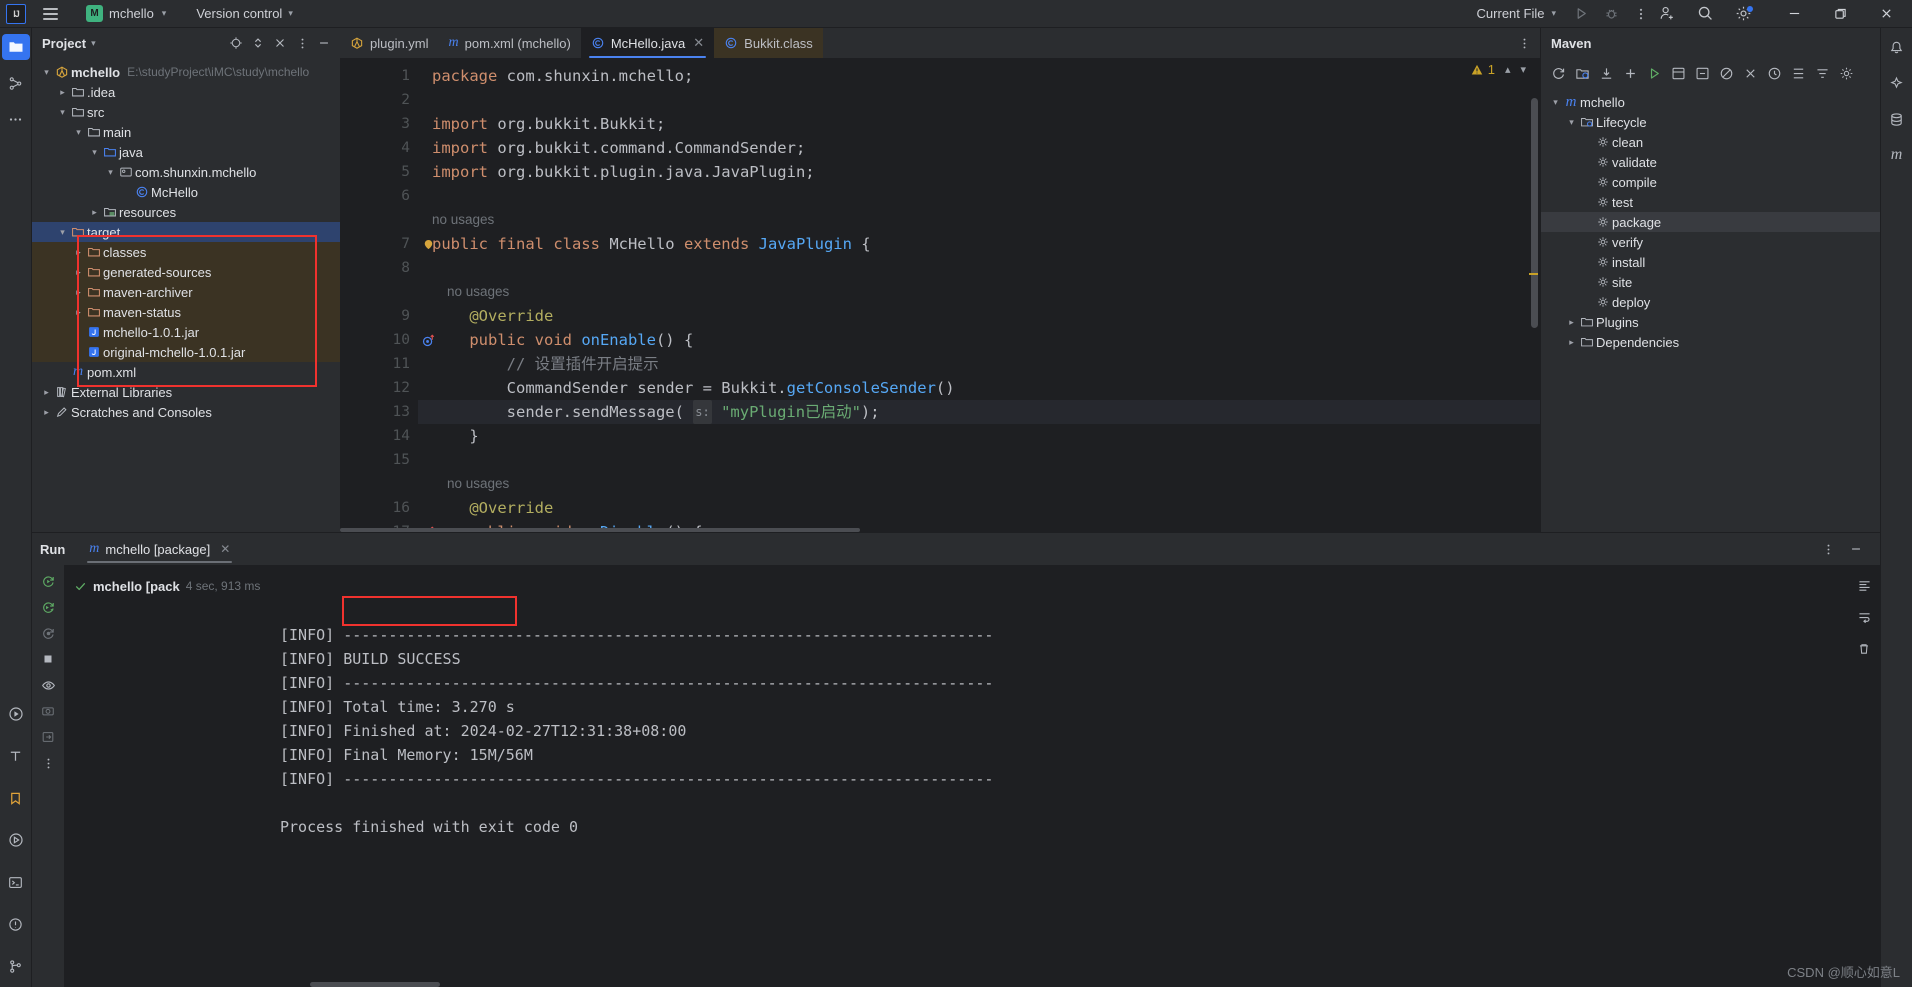  Describe the element at coordinates (186, 232) in the screenshot. I see `tree-node-target: ▾ target` at that location.